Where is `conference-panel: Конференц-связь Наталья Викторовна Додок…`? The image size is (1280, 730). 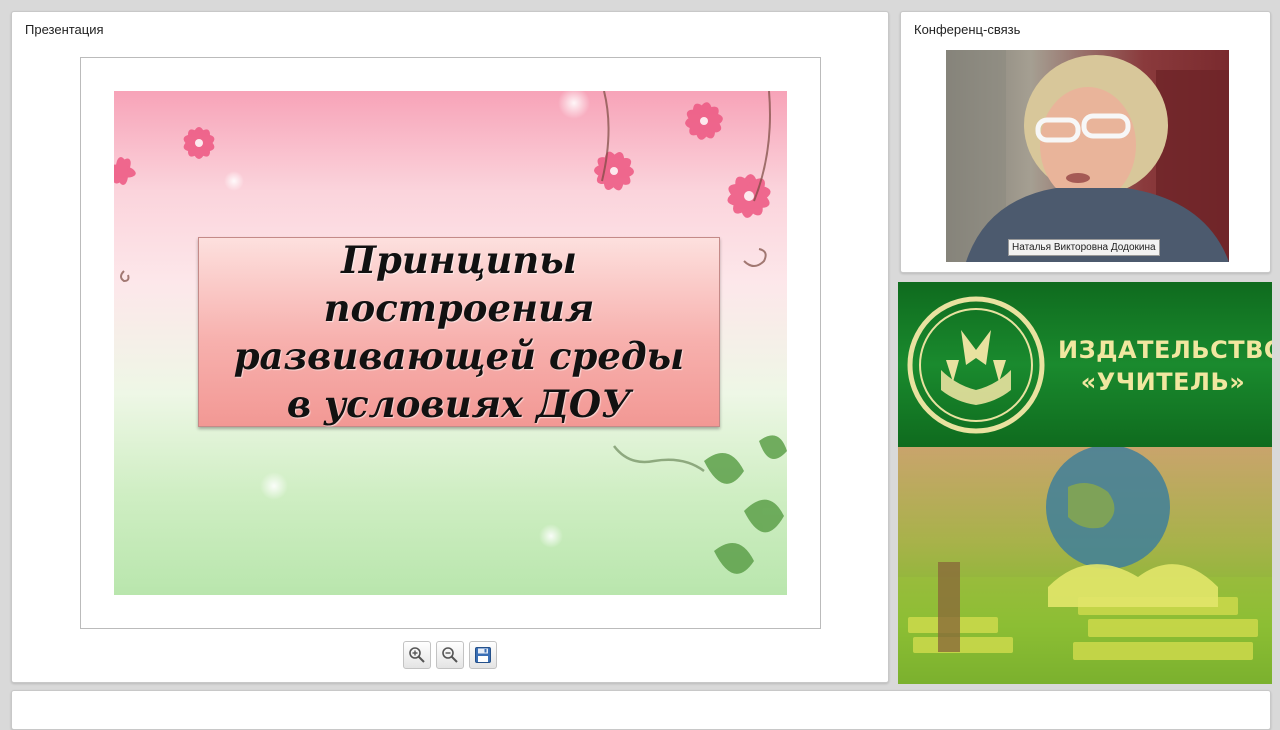
conference-panel: Конференц-связь Наталья Викторовна Додок… is located at coordinates (1085, 142).